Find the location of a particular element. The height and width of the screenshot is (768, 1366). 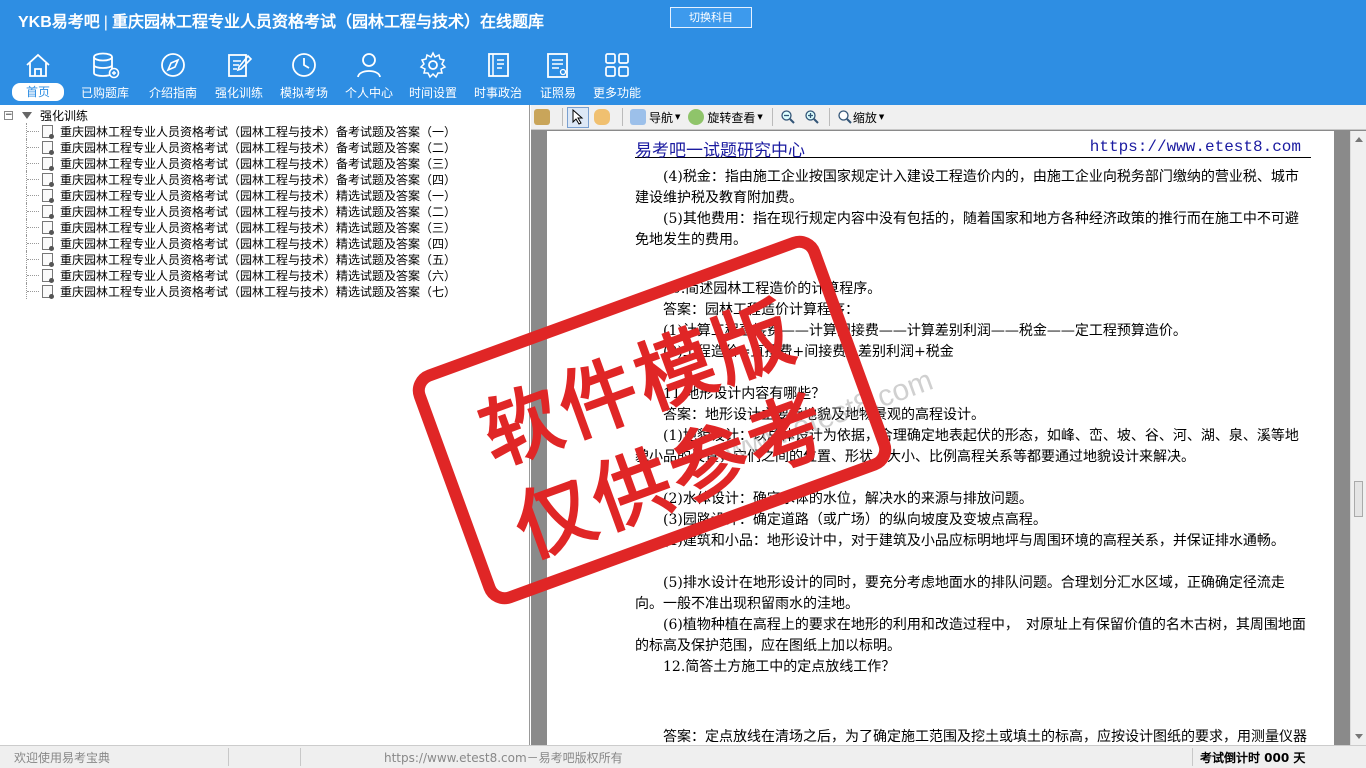

tree-item: 重庆园林工程专业人员资格考试（园林工程与技术）备考试题及答案（三） is located at coordinates (228, 163).